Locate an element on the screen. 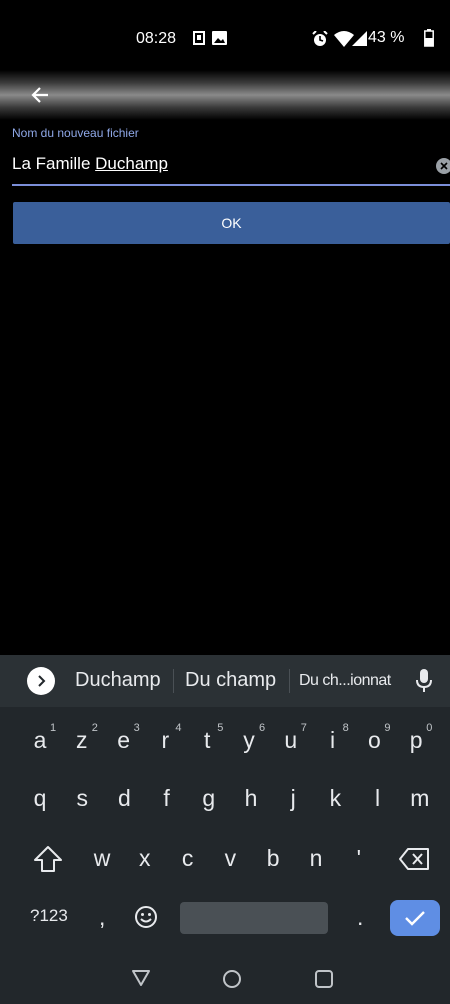 Image resolution: width=450 pixels, height=1004 pixels. app-bar is located at coordinates (225, 95).